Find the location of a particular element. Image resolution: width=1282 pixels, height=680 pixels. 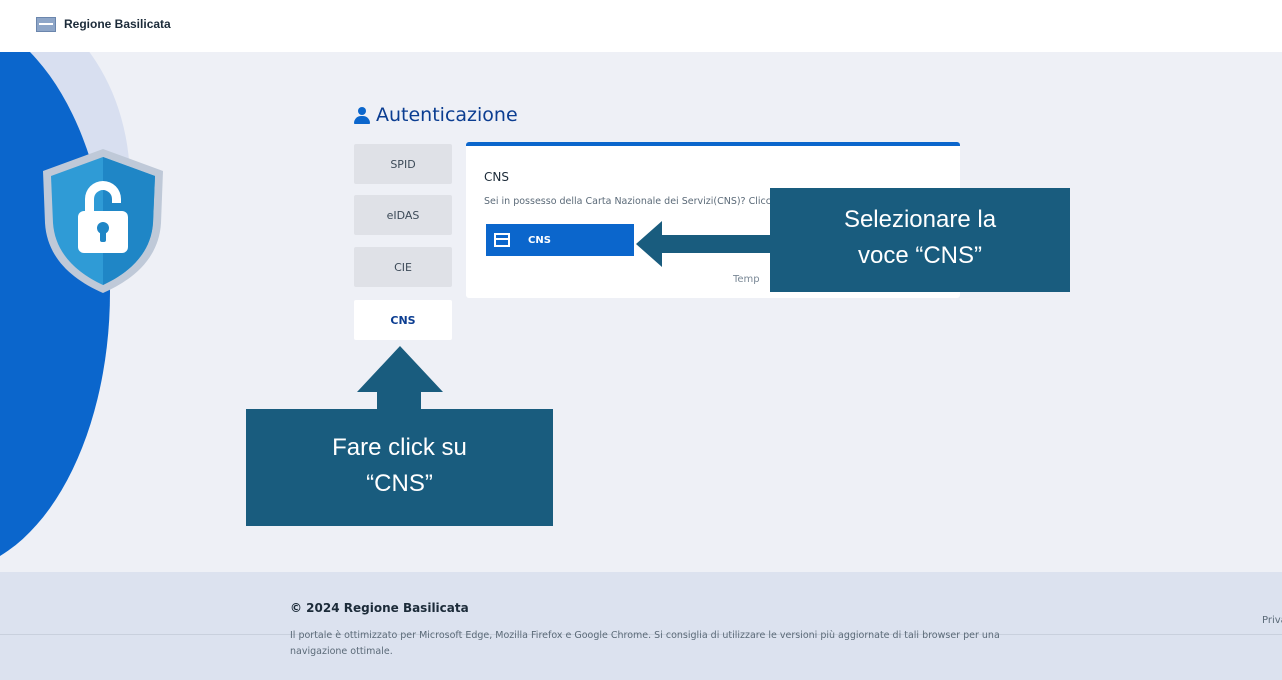

tab-spid: SPID is located at coordinates (403, 164).